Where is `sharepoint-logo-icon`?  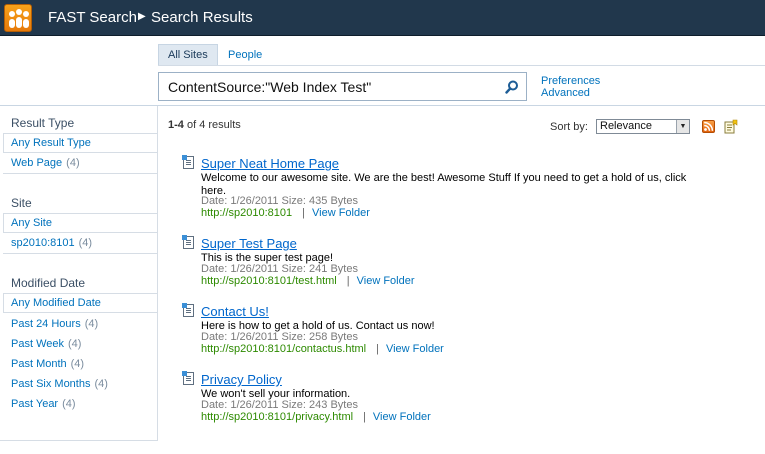 sharepoint-logo-icon is located at coordinates (18, 18).